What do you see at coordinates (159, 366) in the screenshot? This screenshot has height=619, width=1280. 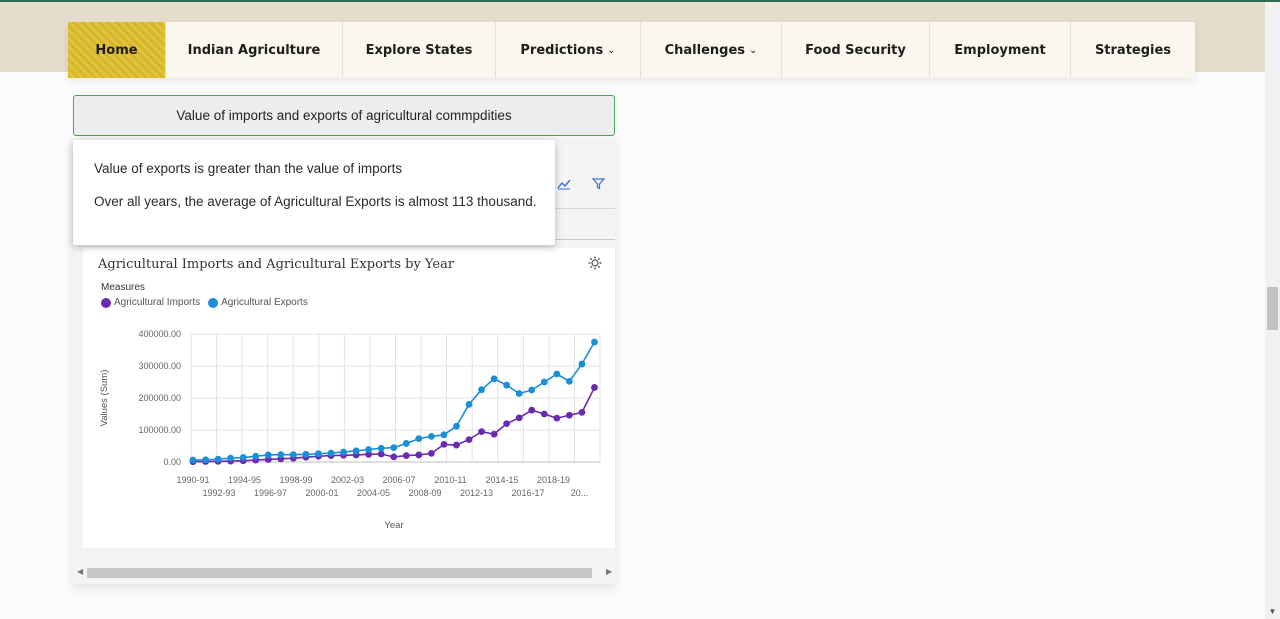 I see `y-tick-label: 300000.00` at bounding box center [159, 366].